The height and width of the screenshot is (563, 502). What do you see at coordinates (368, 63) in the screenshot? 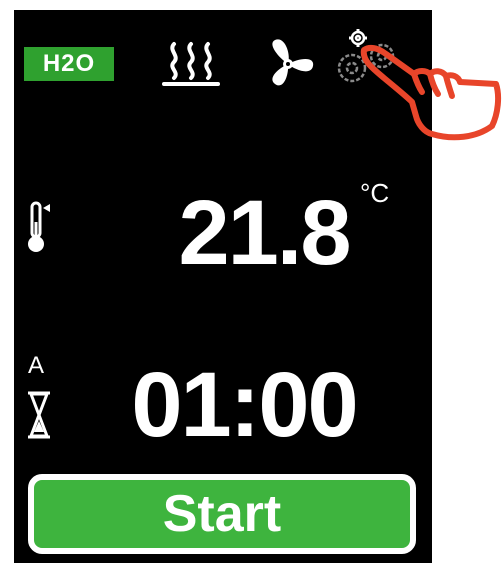
I see `gear-icon` at bounding box center [368, 63].